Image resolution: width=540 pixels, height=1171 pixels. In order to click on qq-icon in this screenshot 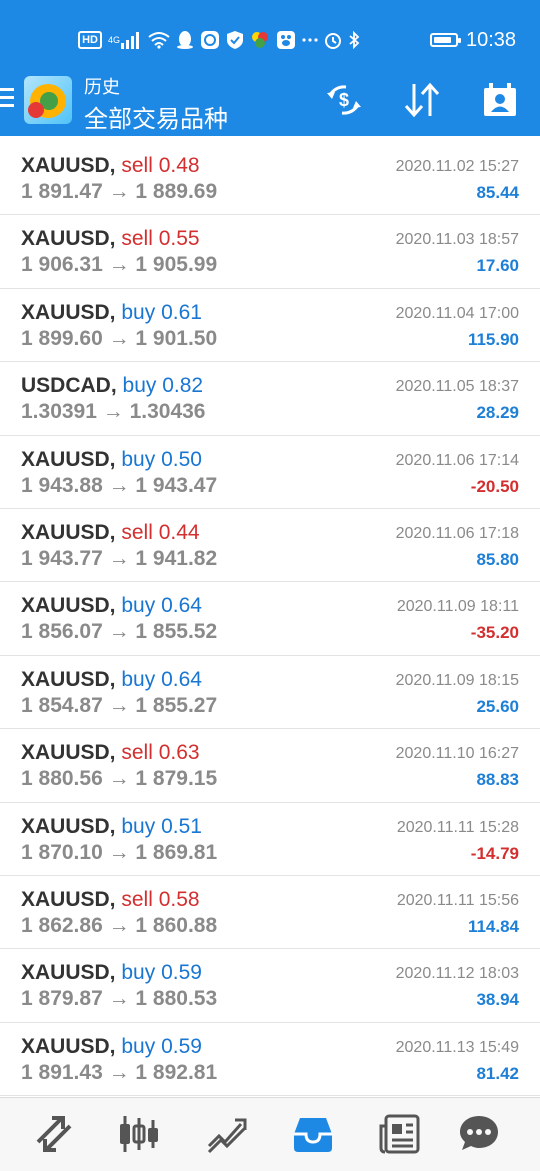, I will do `click(185, 40)`.